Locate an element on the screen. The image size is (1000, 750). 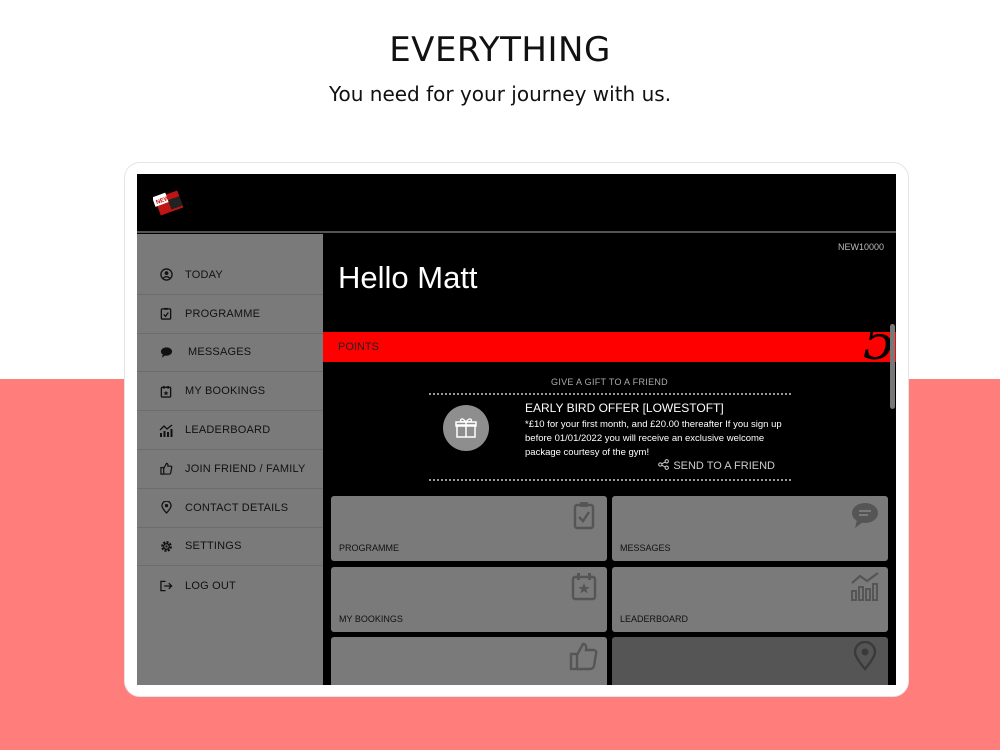
share-icon is located at coordinates (664, 466).